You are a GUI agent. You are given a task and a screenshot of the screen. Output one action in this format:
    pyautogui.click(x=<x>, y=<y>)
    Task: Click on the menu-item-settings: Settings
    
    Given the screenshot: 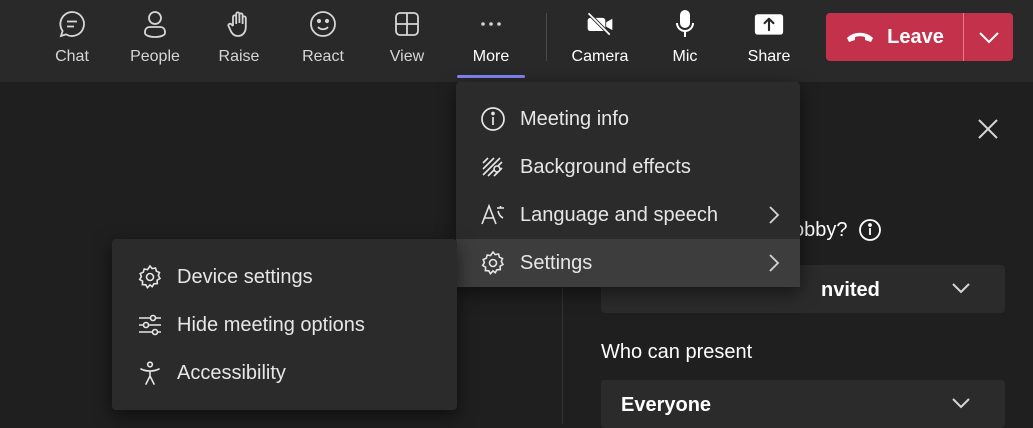 What is the action you would take?
    pyautogui.click(x=628, y=263)
    